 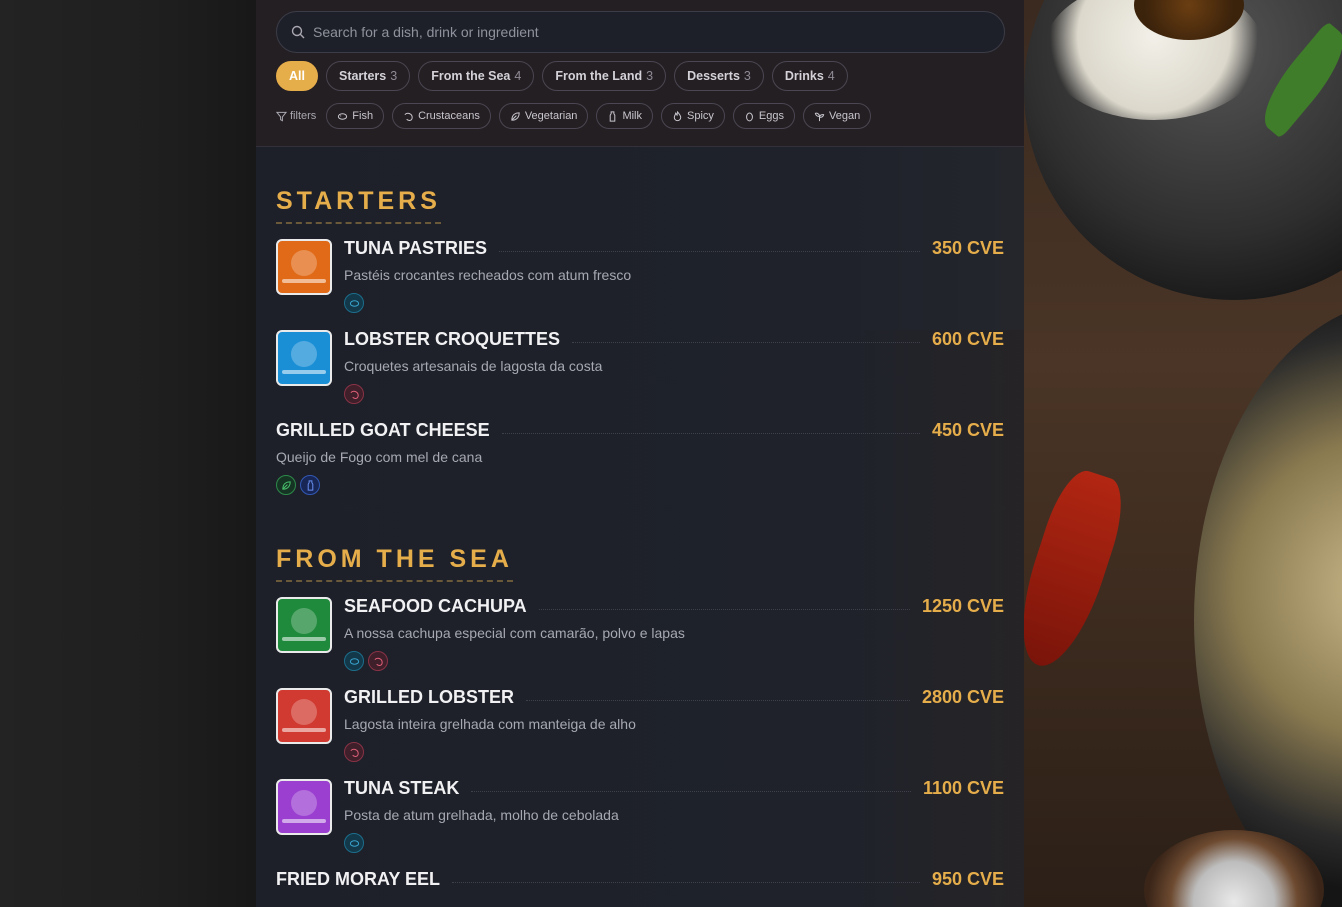 I want to click on filter-chip-milk: Milk, so click(x=624, y=116).